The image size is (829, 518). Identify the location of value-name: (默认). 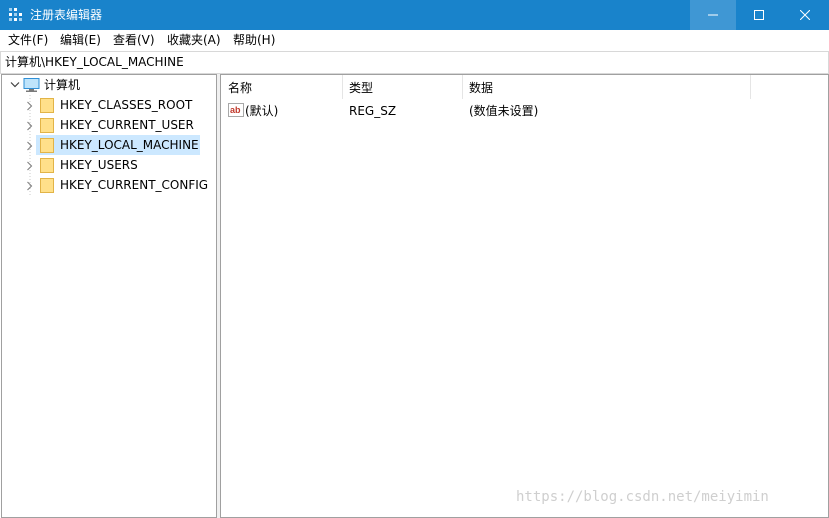
(262, 111).